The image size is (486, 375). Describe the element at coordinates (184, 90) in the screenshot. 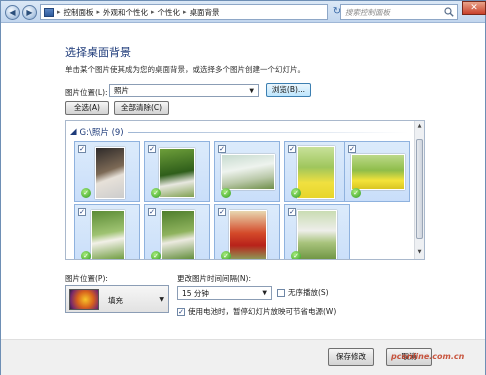

I see `picture-location-dropdown: 照片 ▼` at that location.